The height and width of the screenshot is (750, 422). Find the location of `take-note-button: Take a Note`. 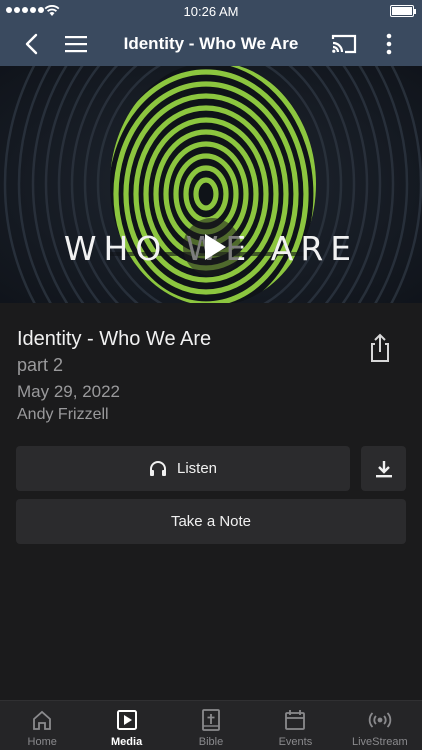

take-note-button: Take a Note is located at coordinates (211, 521).